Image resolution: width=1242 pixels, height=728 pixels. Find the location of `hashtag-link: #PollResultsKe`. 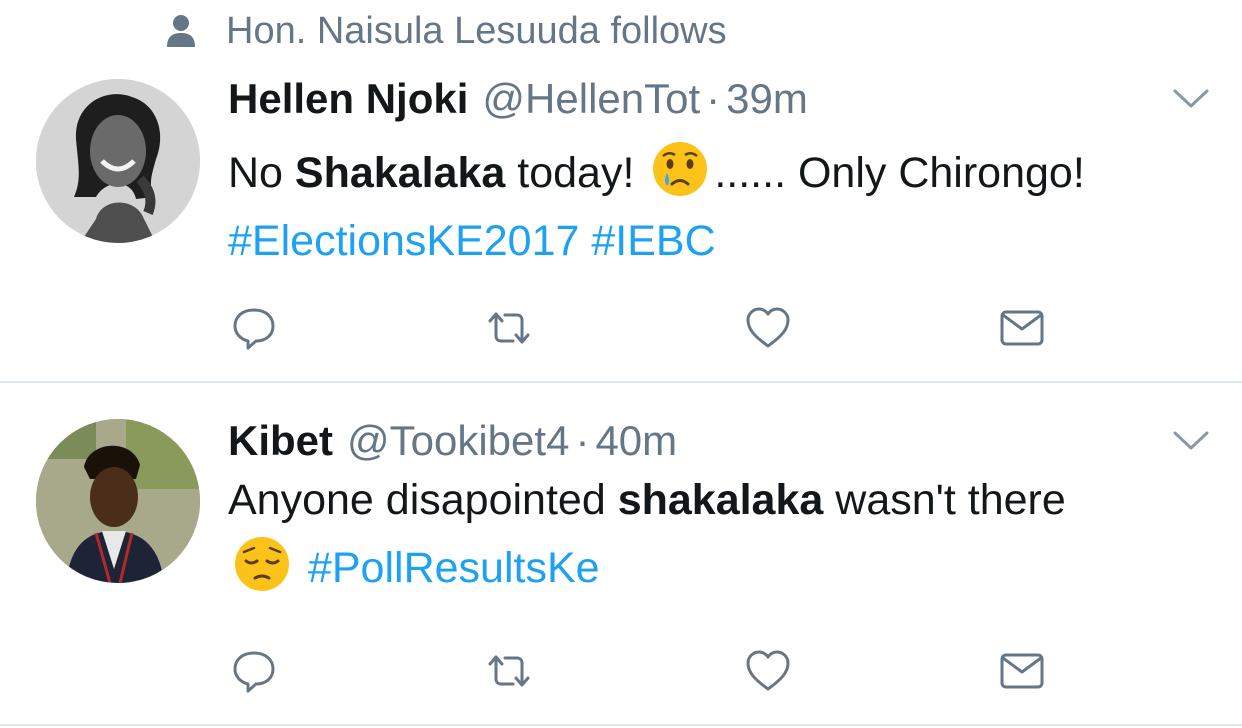

hashtag-link: #PollResultsKe is located at coordinates (454, 568).